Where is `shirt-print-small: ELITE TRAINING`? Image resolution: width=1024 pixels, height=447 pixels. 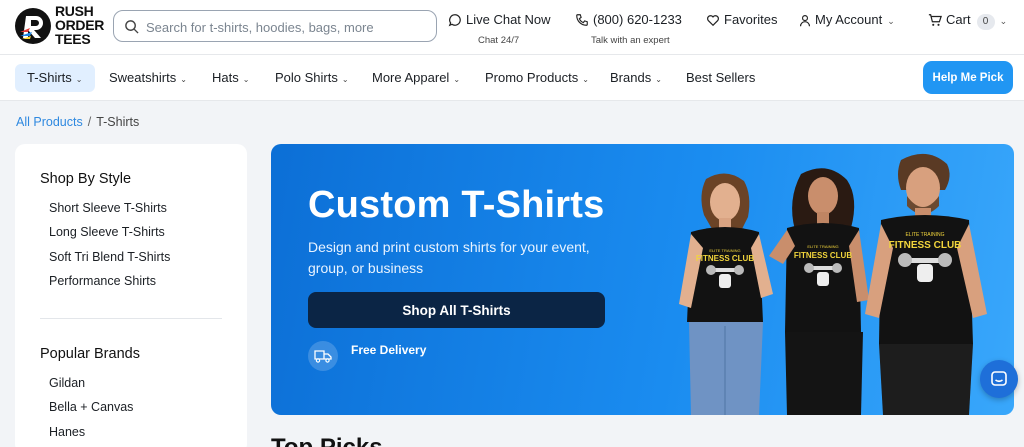 shirt-print-small: ELITE TRAINING is located at coordinates (724, 250).